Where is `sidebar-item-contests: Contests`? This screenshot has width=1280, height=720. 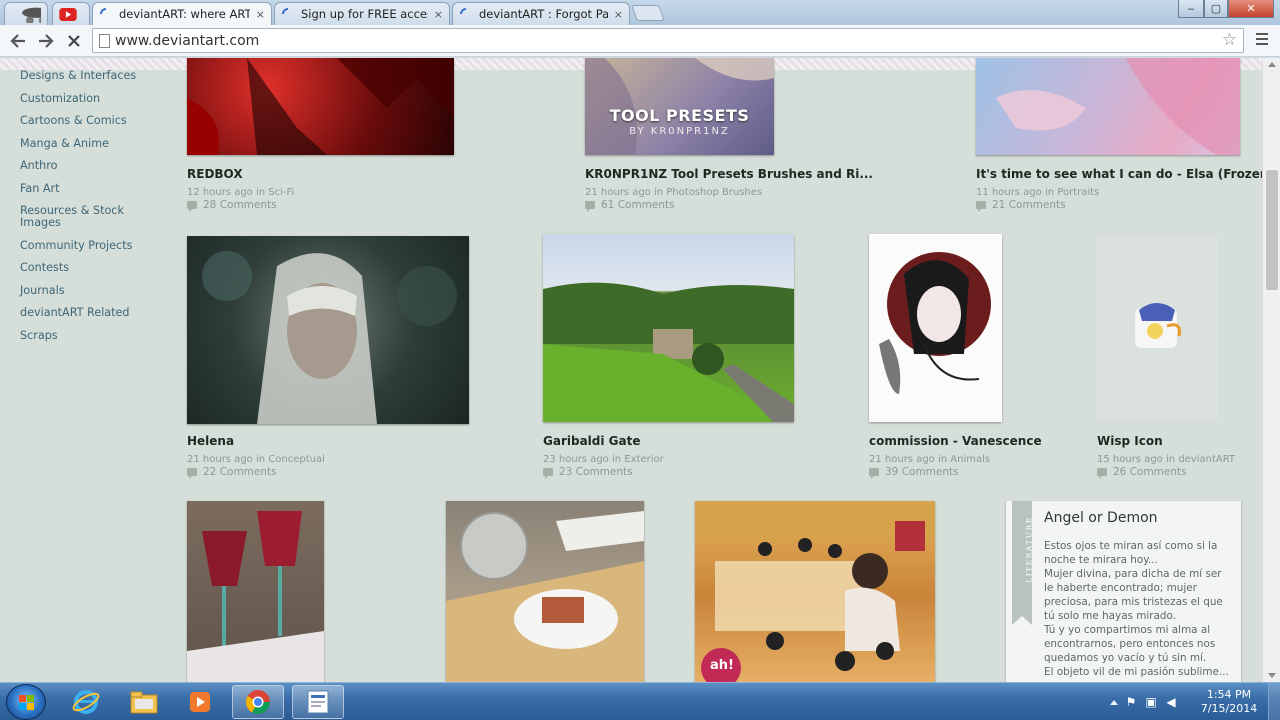 sidebar-item-contests: Contests is located at coordinates (82, 268).